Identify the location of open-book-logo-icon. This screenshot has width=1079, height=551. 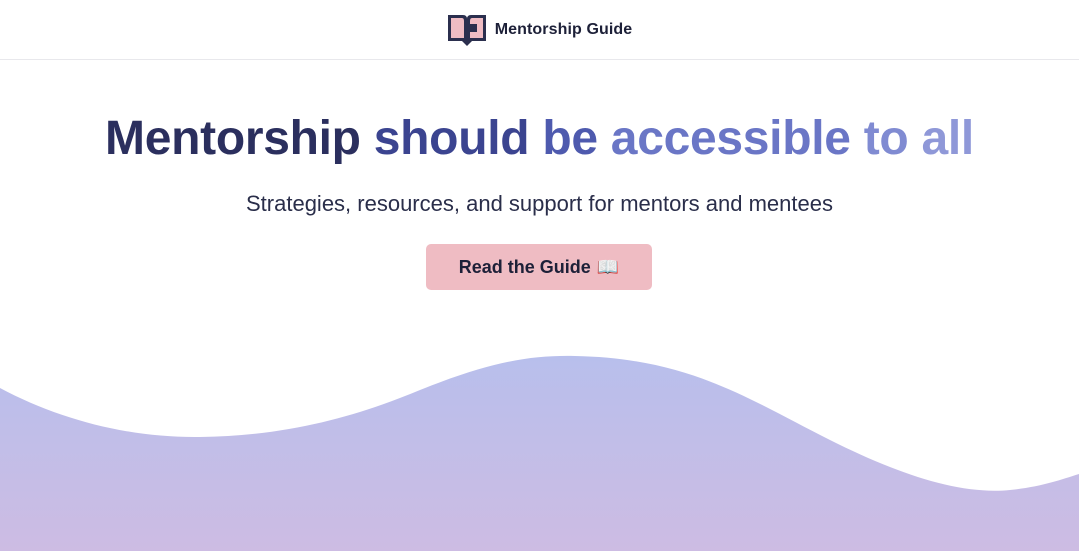
(466, 30).